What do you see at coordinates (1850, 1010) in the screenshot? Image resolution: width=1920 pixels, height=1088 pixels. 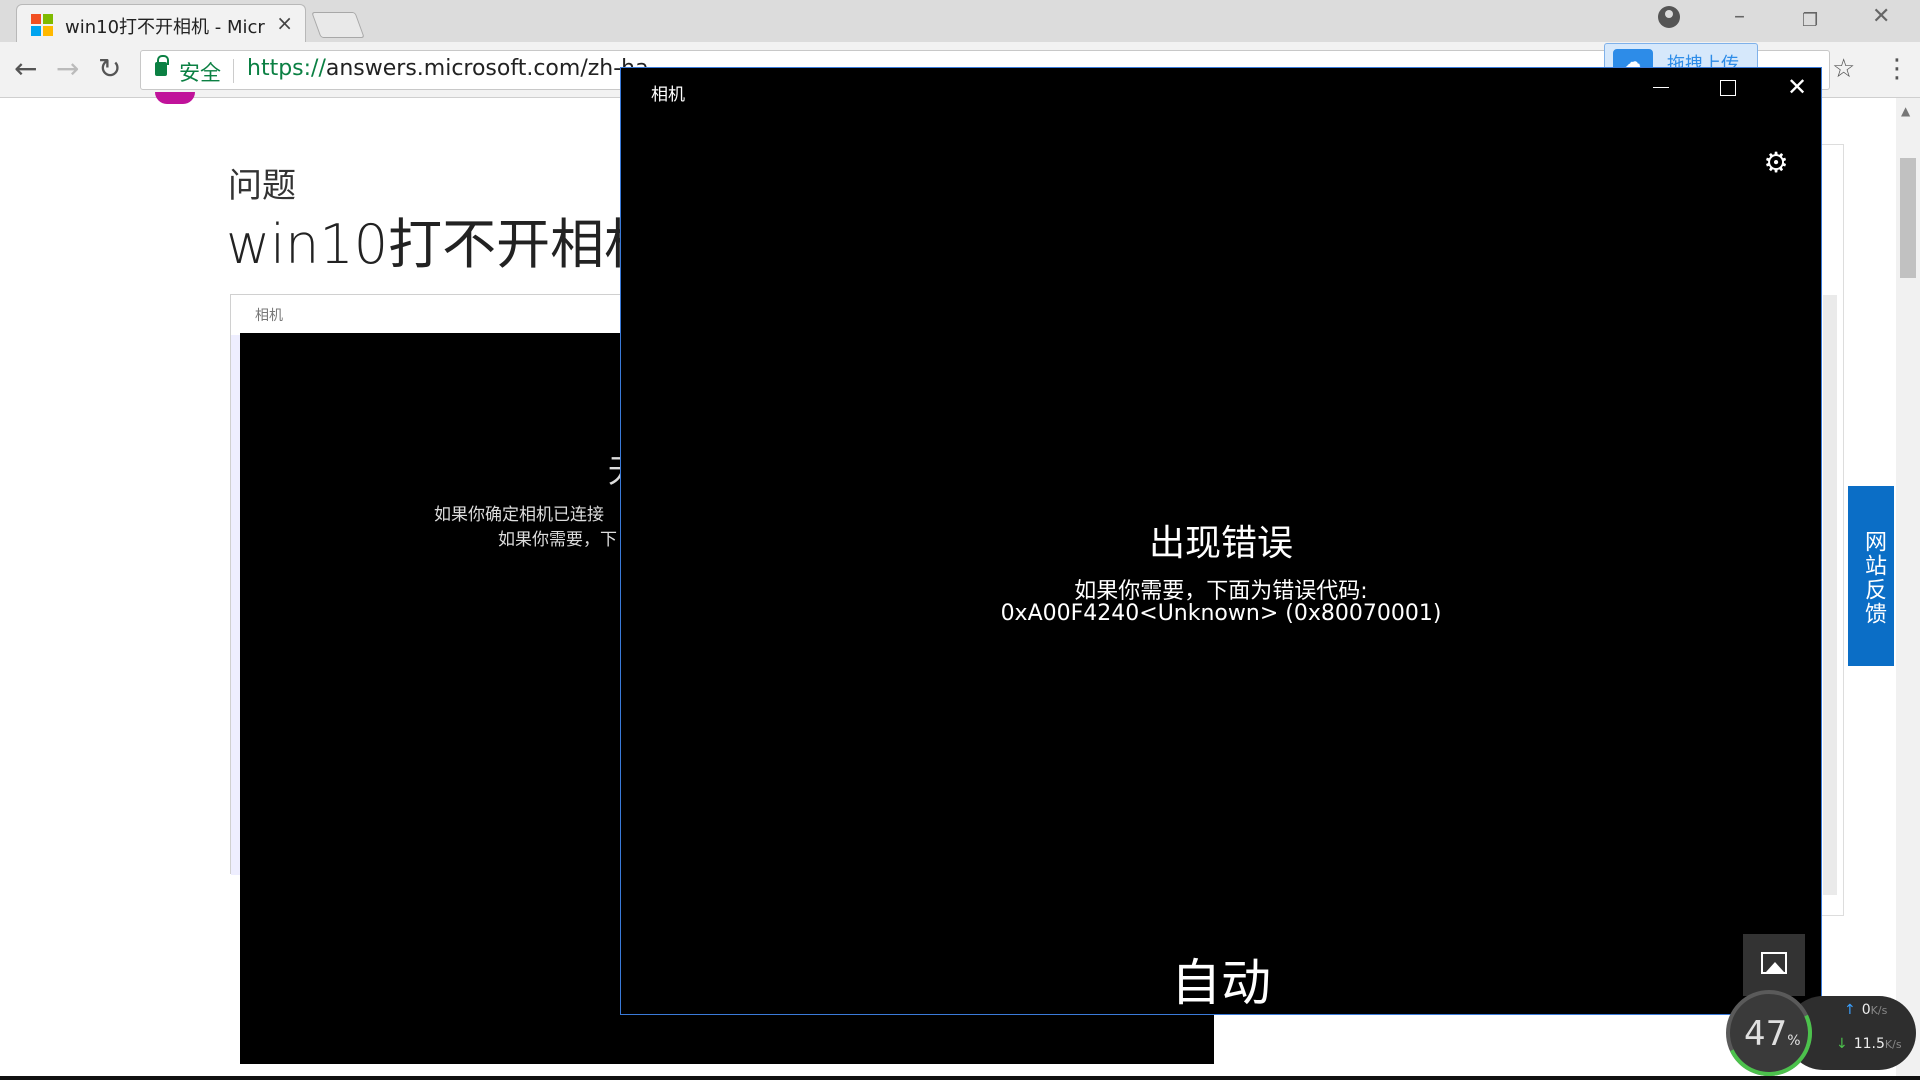 I see `upload-arrow-icon: ↑` at bounding box center [1850, 1010].